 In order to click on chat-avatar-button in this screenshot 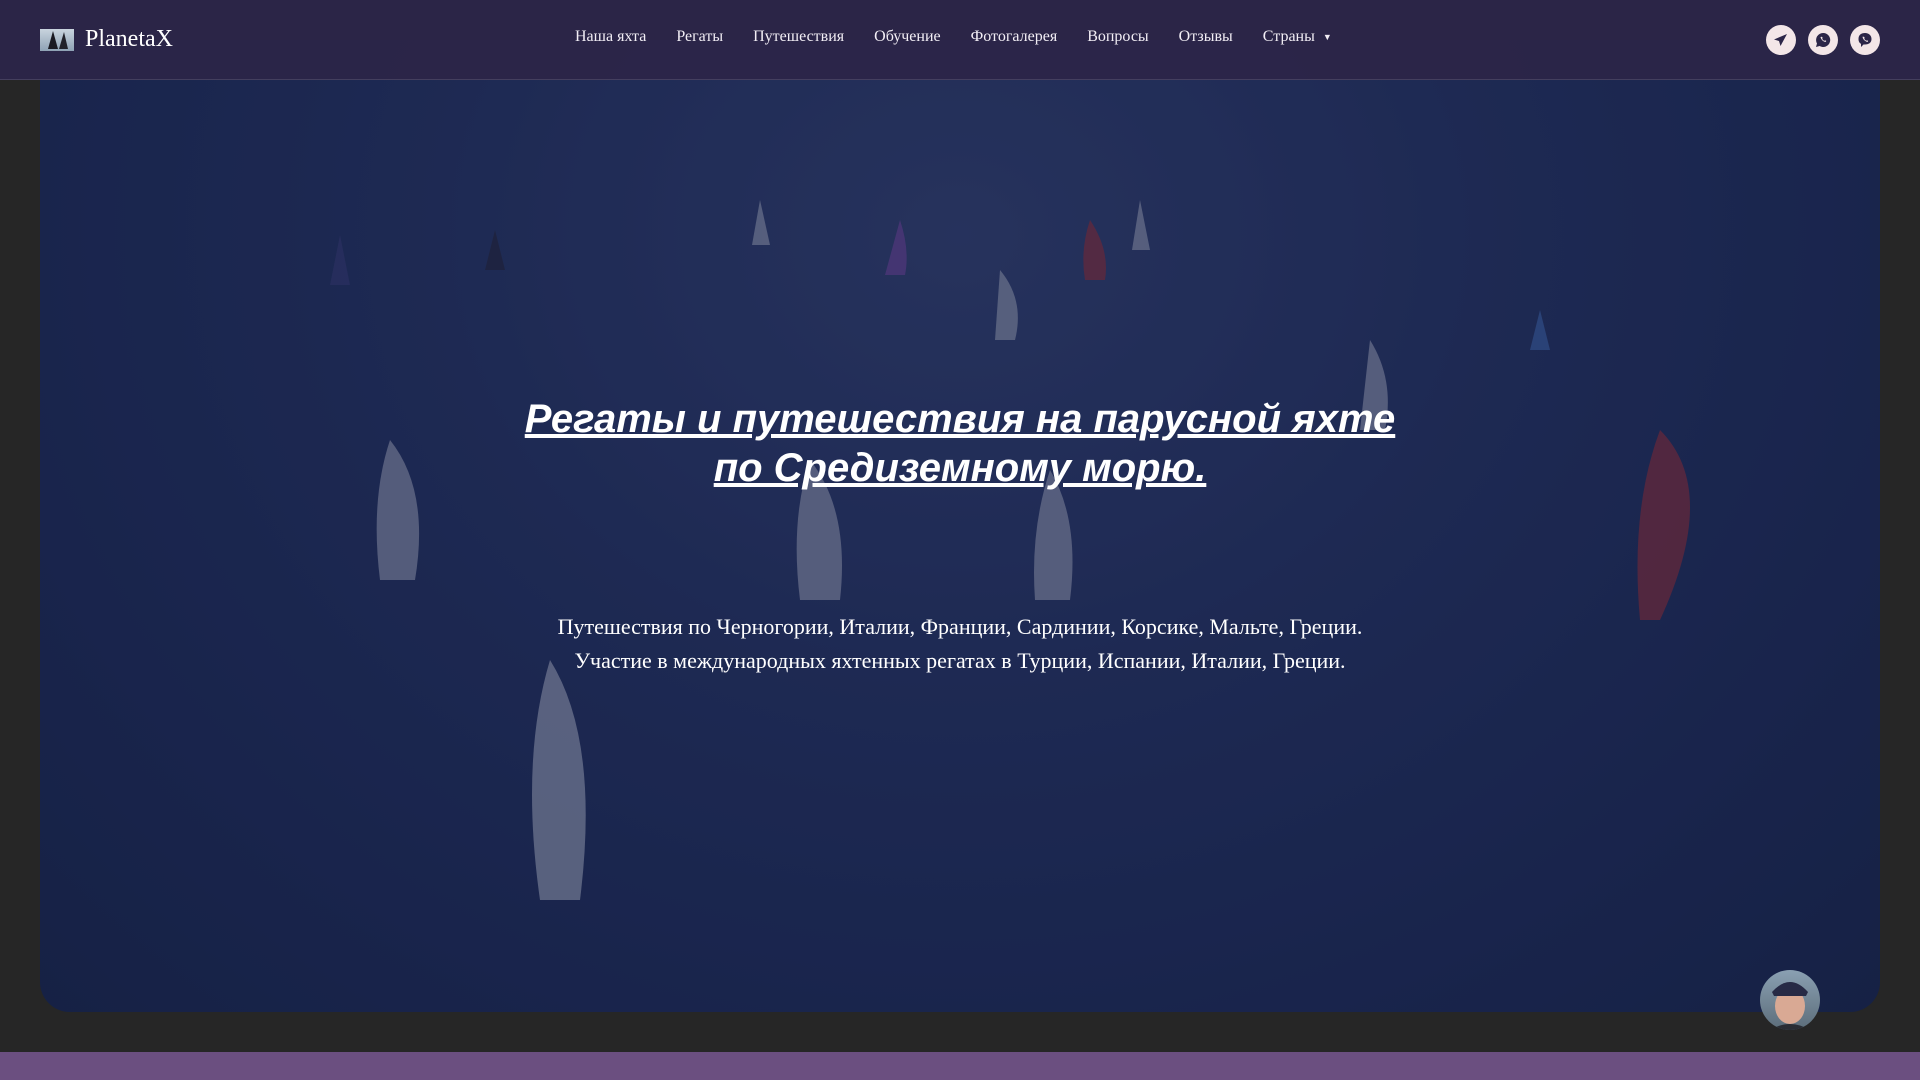, I will do `click(1790, 1000)`.